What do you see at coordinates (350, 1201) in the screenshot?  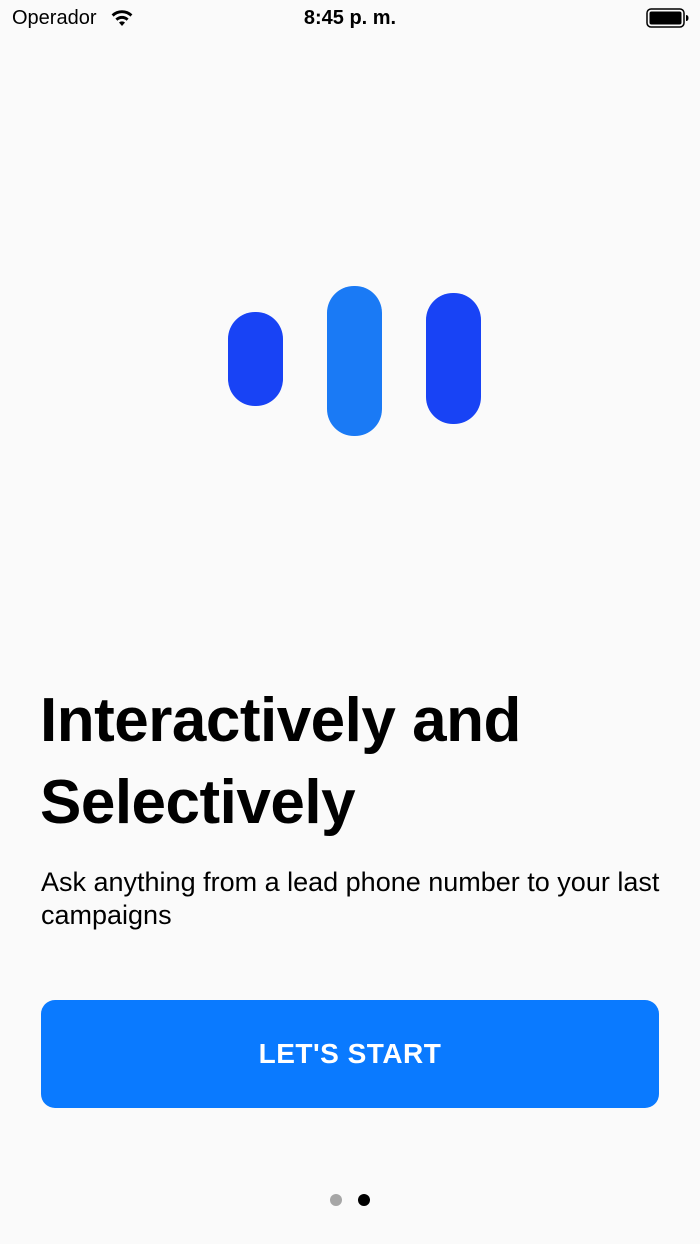 I see `page-indicator` at bounding box center [350, 1201].